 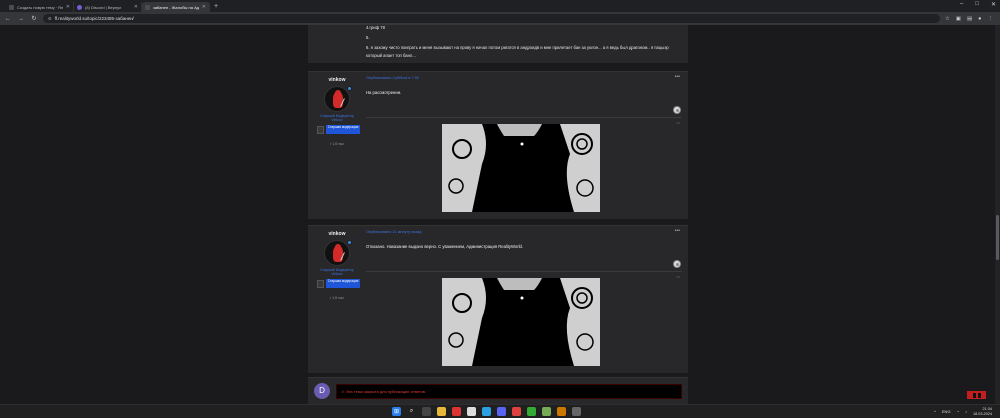 I want to click on forward-icon: →, so click(x=21, y=19).